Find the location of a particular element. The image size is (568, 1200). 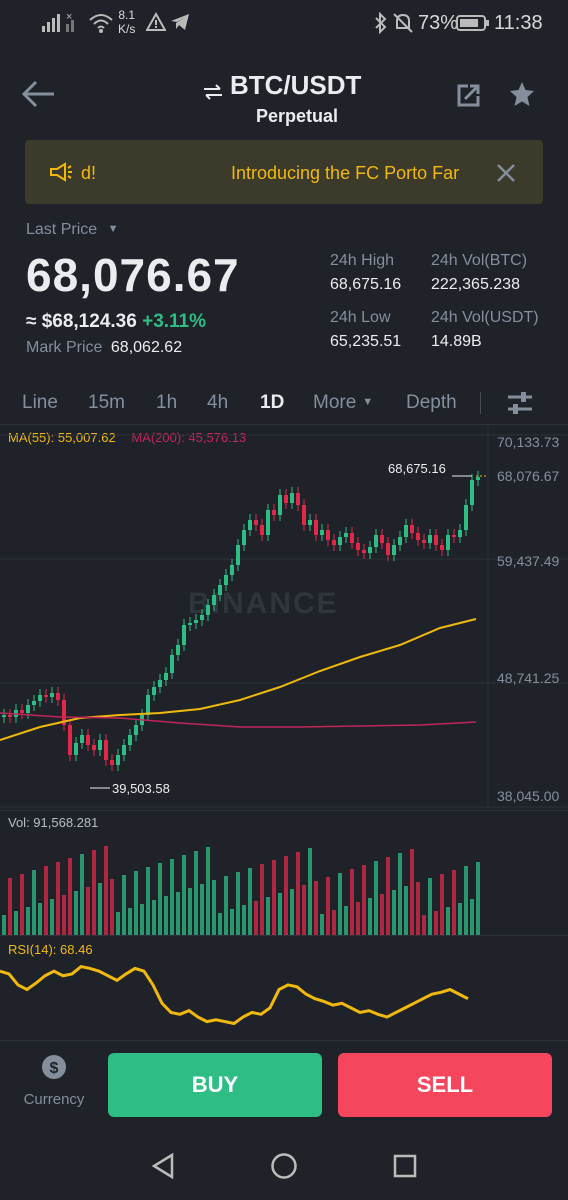

last-price-label: Last Price ▼ is located at coordinates (72, 230).